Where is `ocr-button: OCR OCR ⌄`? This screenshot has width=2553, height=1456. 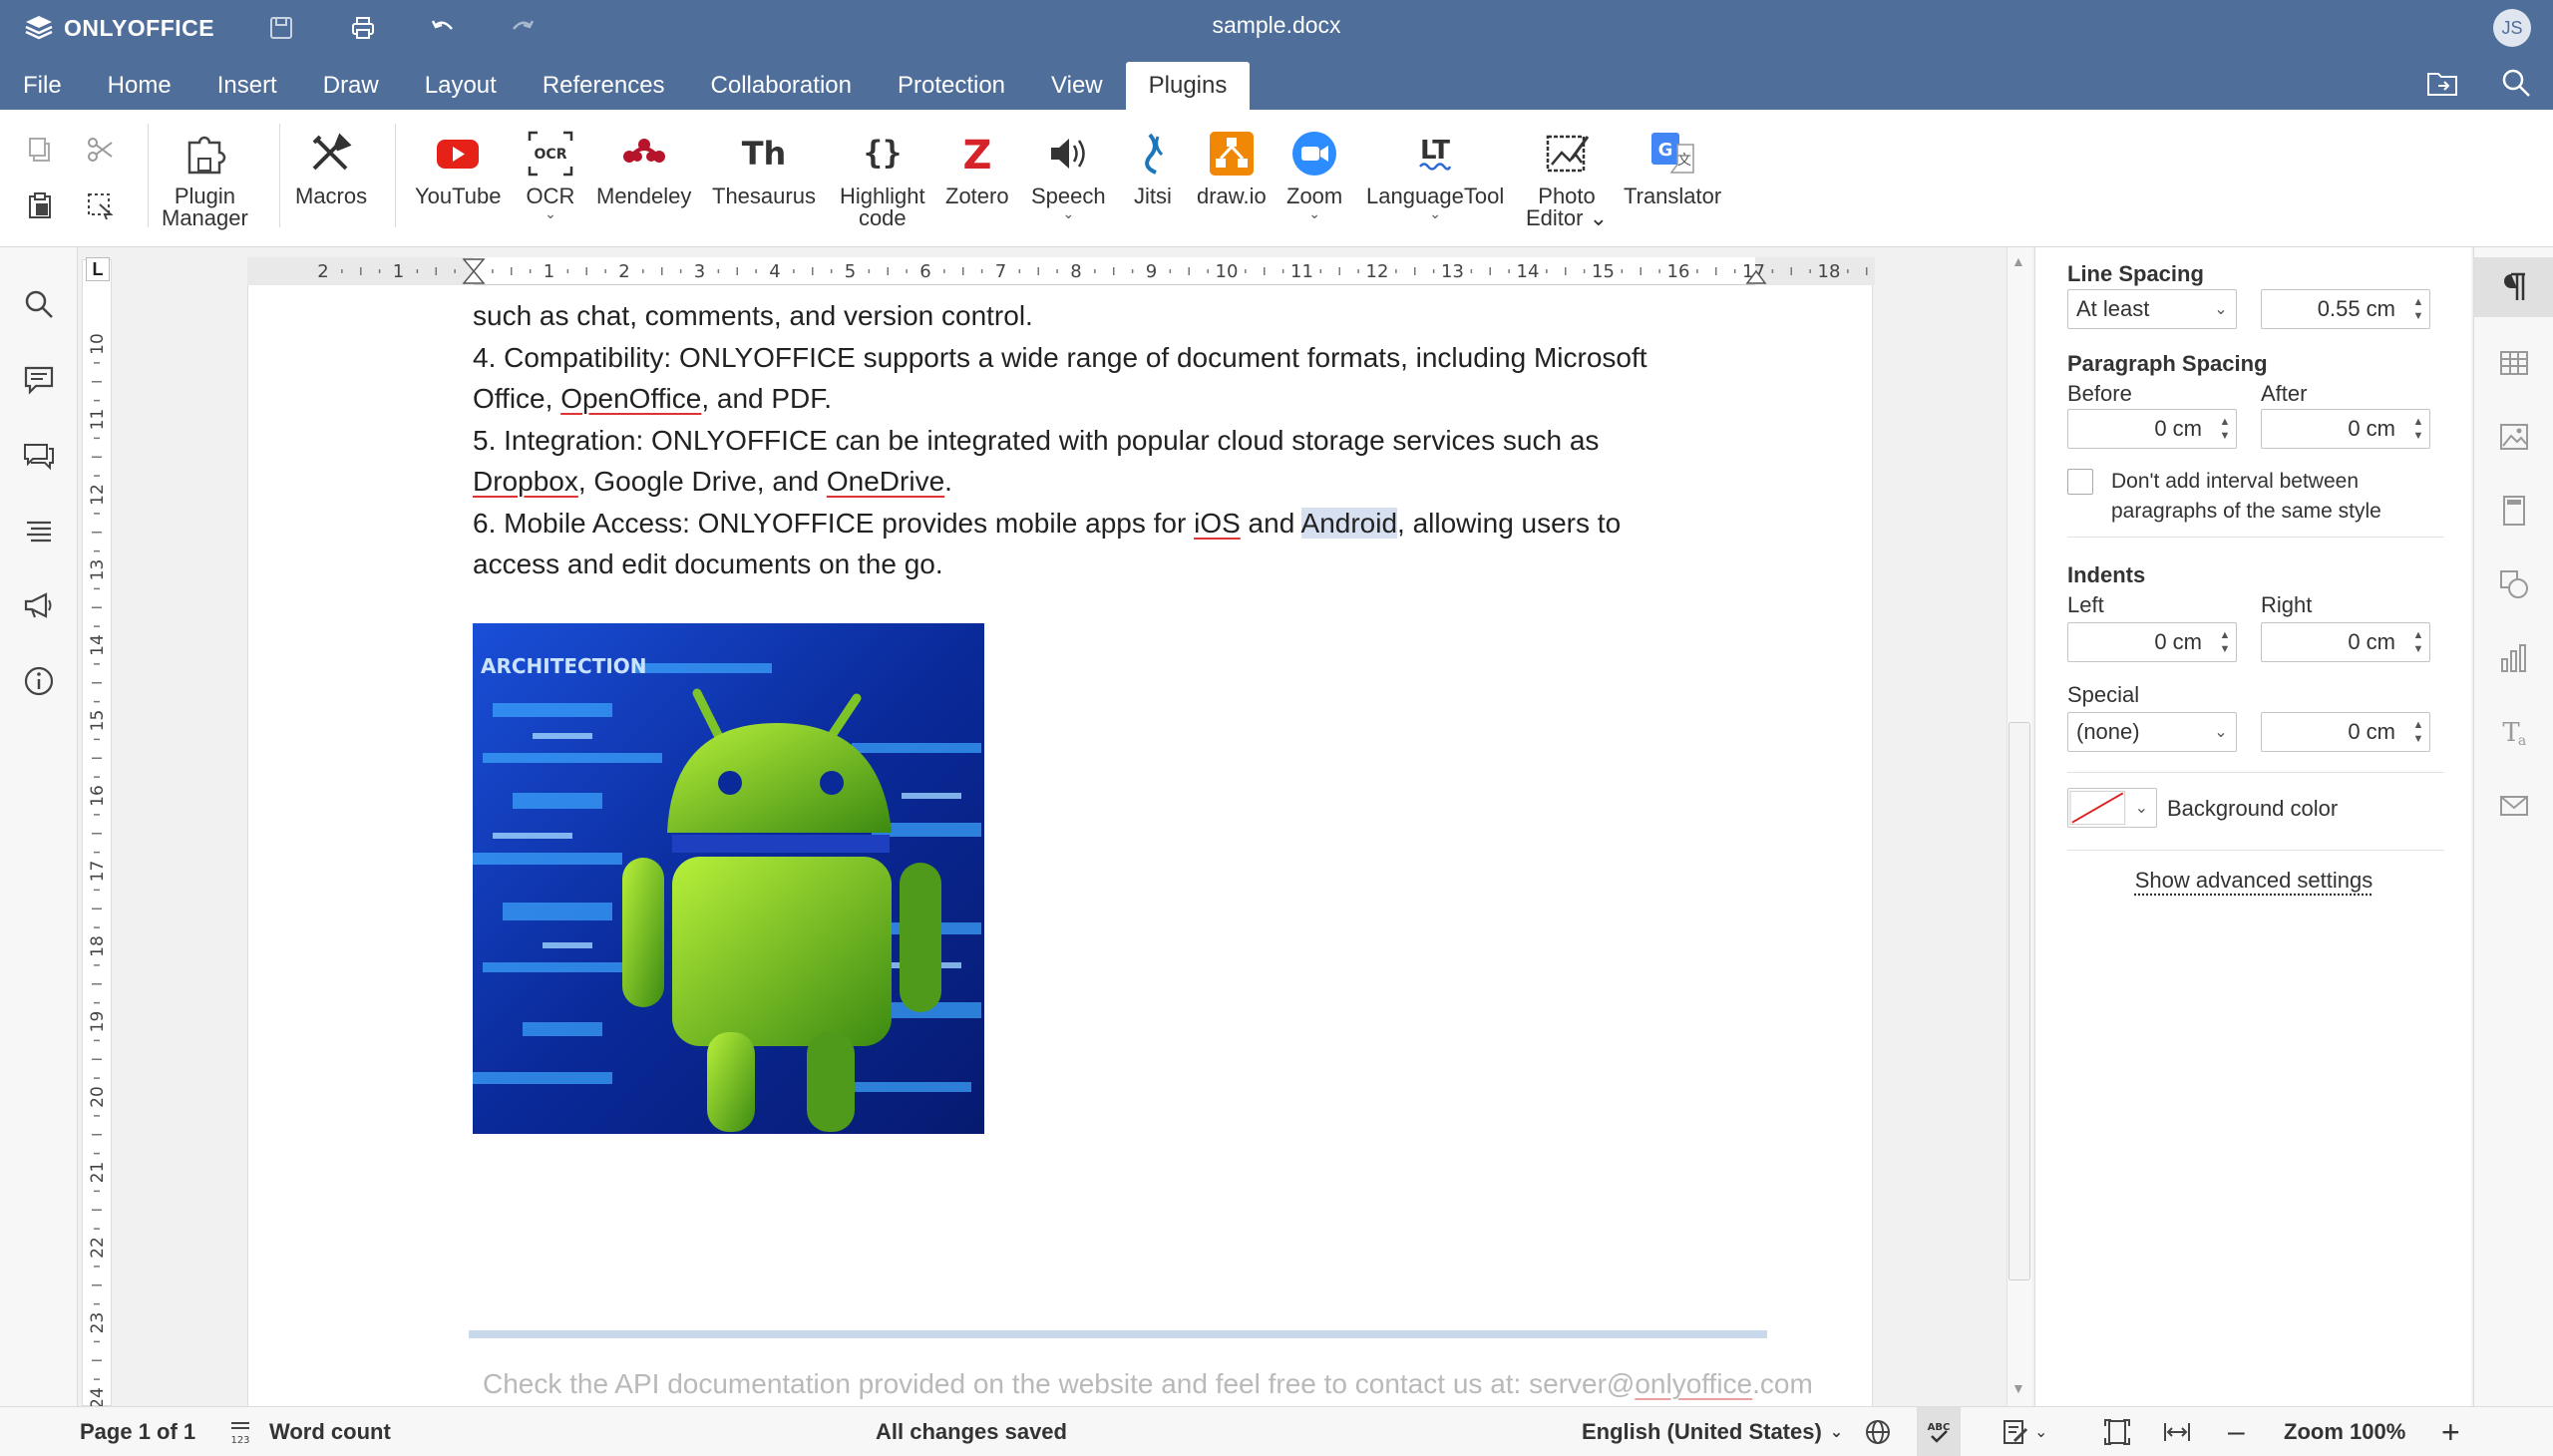 ocr-button: OCR OCR ⌄ is located at coordinates (551, 173).